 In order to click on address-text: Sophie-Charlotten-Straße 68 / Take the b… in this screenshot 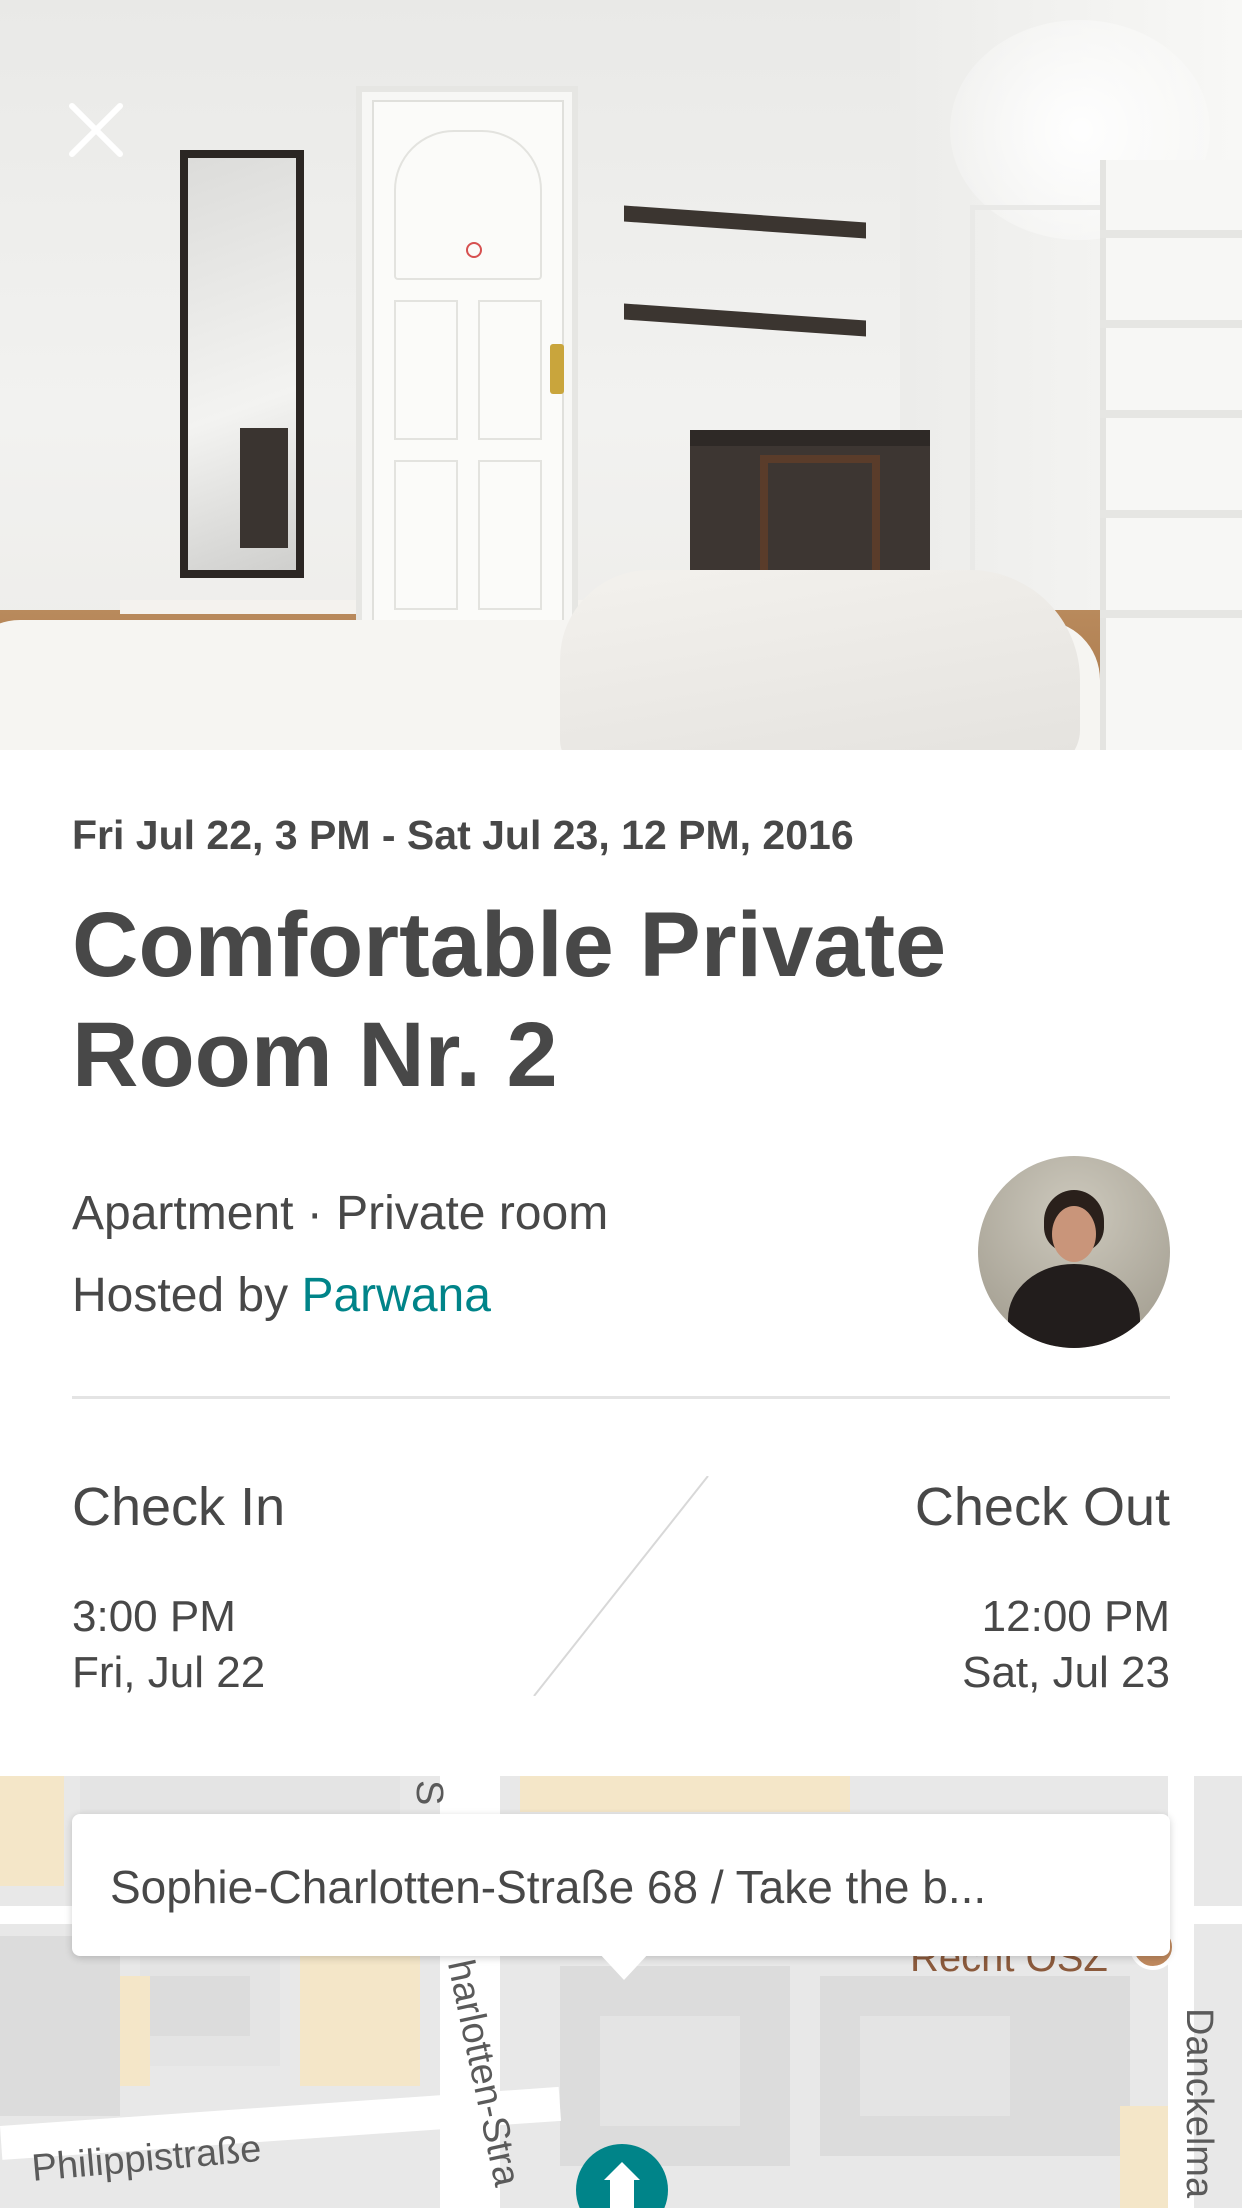, I will do `click(548, 1887)`.